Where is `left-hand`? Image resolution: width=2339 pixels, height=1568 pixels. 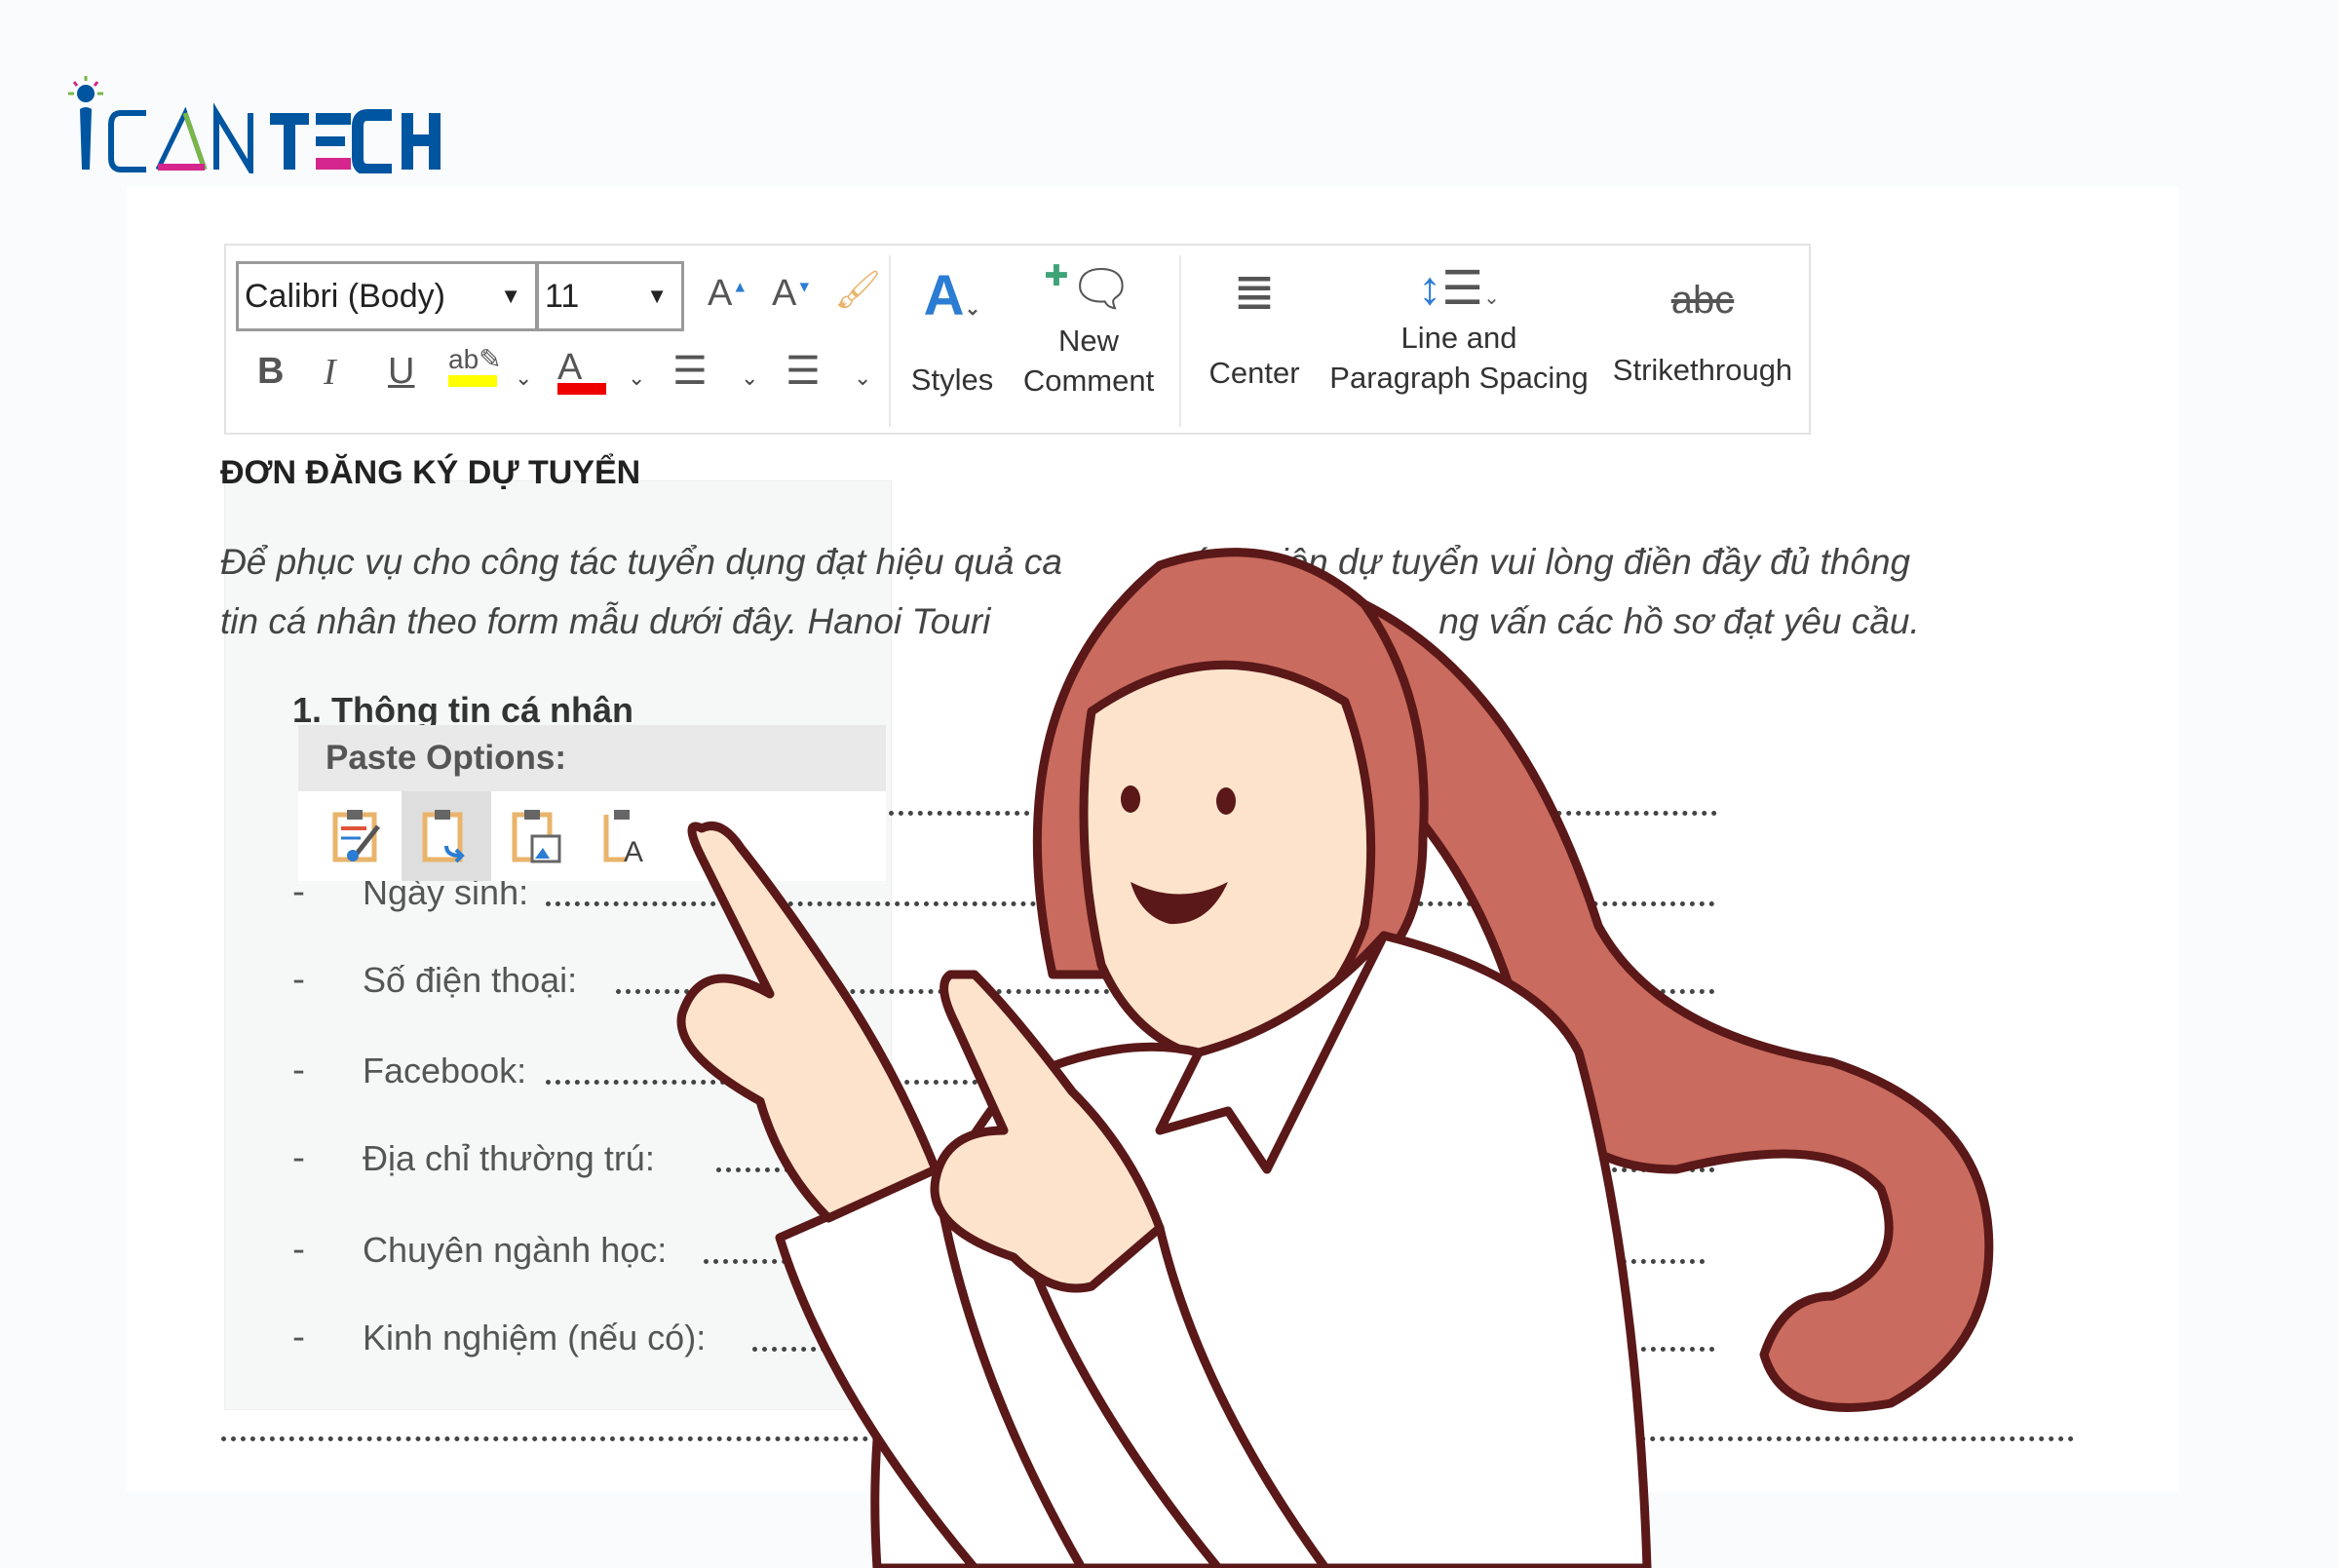
left-hand is located at coordinates (808, 1023).